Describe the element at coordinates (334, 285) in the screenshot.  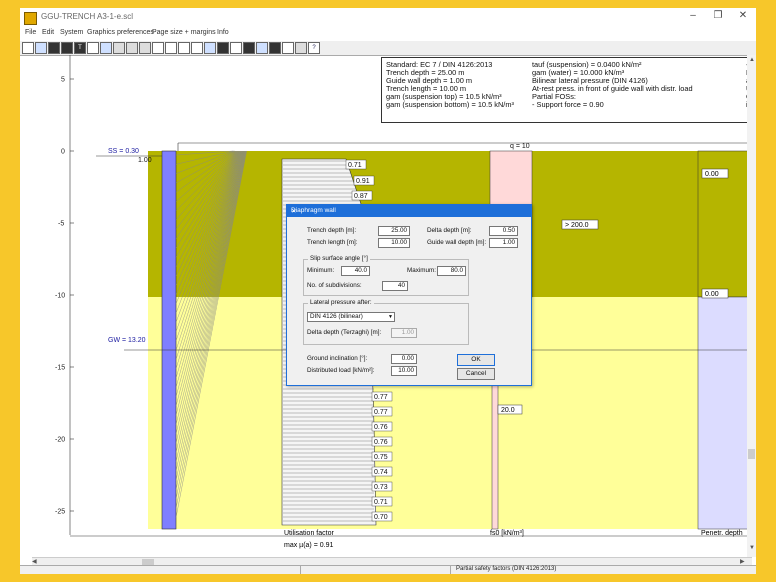
I see `subdivisions-label: No. of subdivisions:` at that location.